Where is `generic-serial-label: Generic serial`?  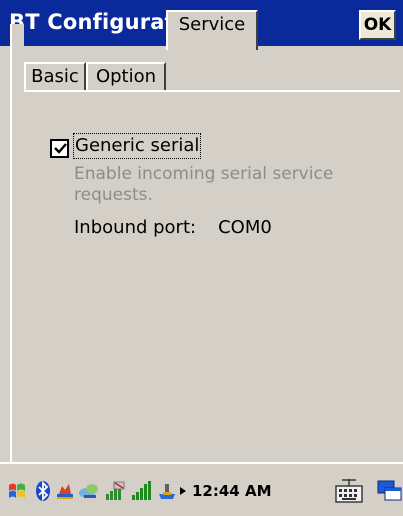 generic-serial-label: Generic serial is located at coordinates (137, 146).